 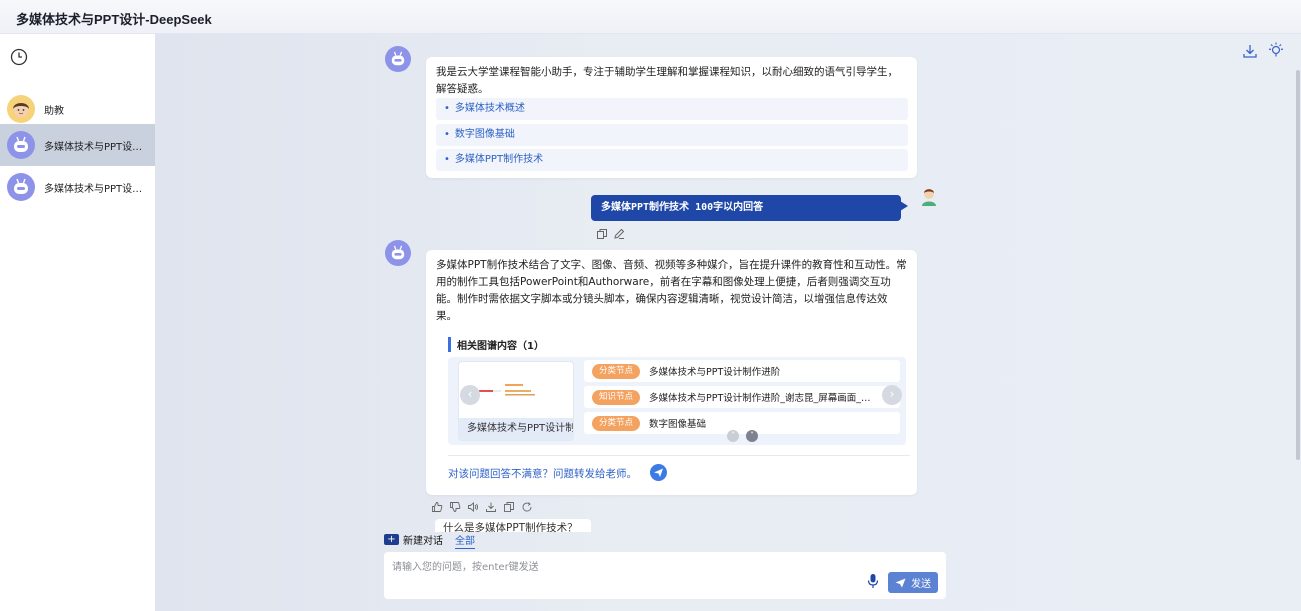 What do you see at coordinates (496, 344) in the screenshot?
I see `related-graph-title: 相关图谱内容（1）` at bounding box center [496, 344].